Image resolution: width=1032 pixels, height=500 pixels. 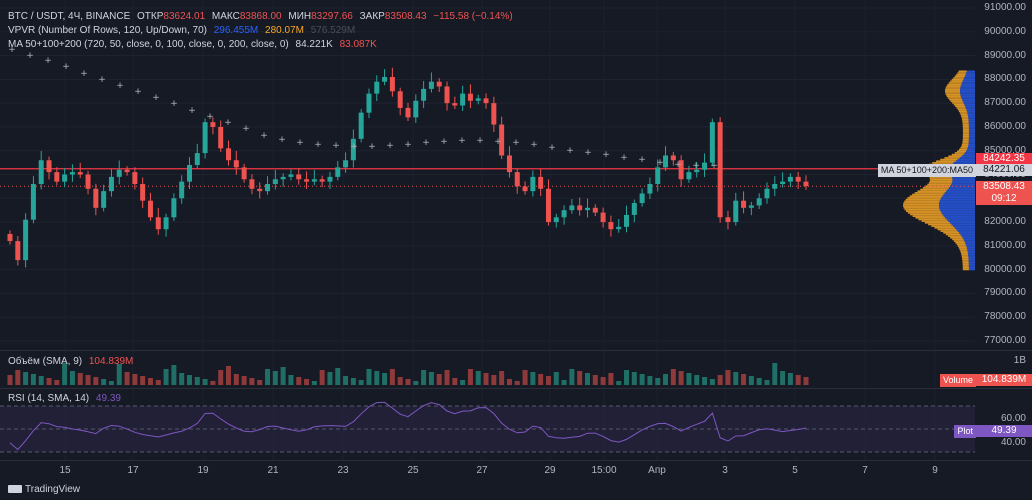 What do you see at coordinates (72, 362) in the screenshot?
I see `volume-legend: Объём (SMA, 9) 104.839M` at bounding box center [72, 362].